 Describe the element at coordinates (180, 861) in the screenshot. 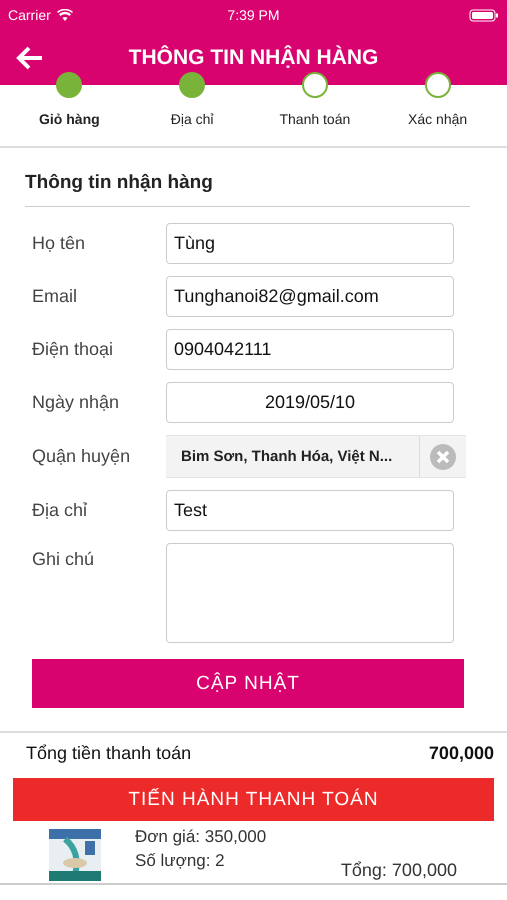

I see `quantity: Số lượng: 2` at that location.